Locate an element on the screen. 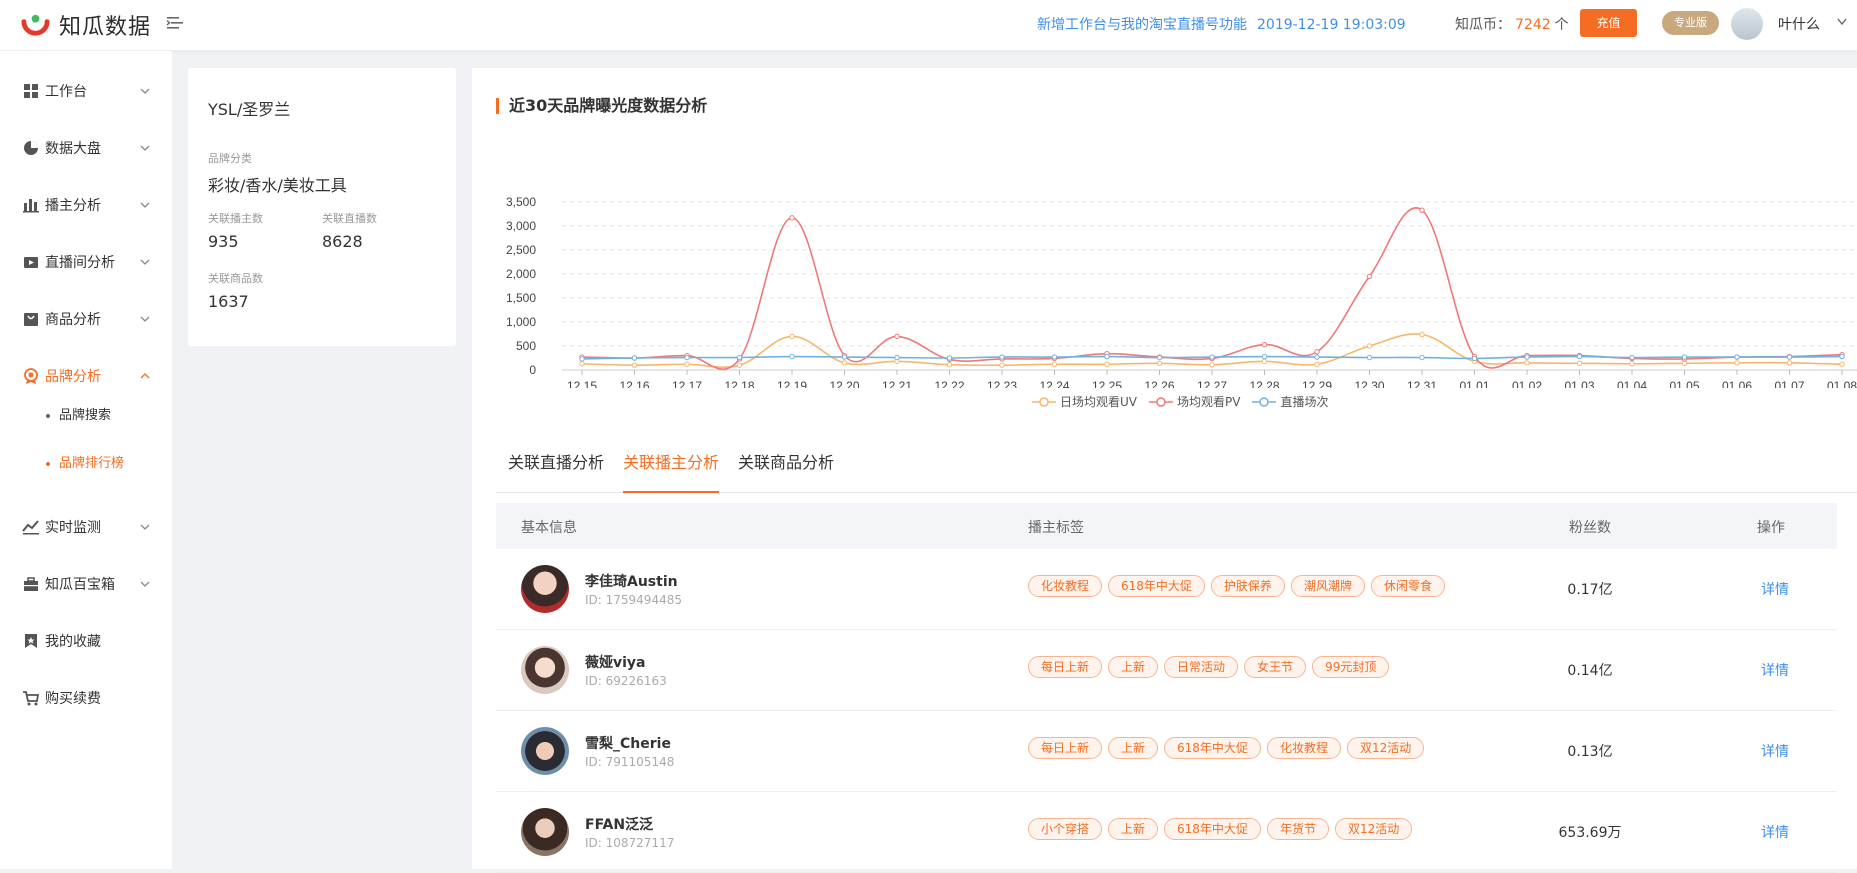  tag: 每日上新 is located at coordinates (1065, 667).